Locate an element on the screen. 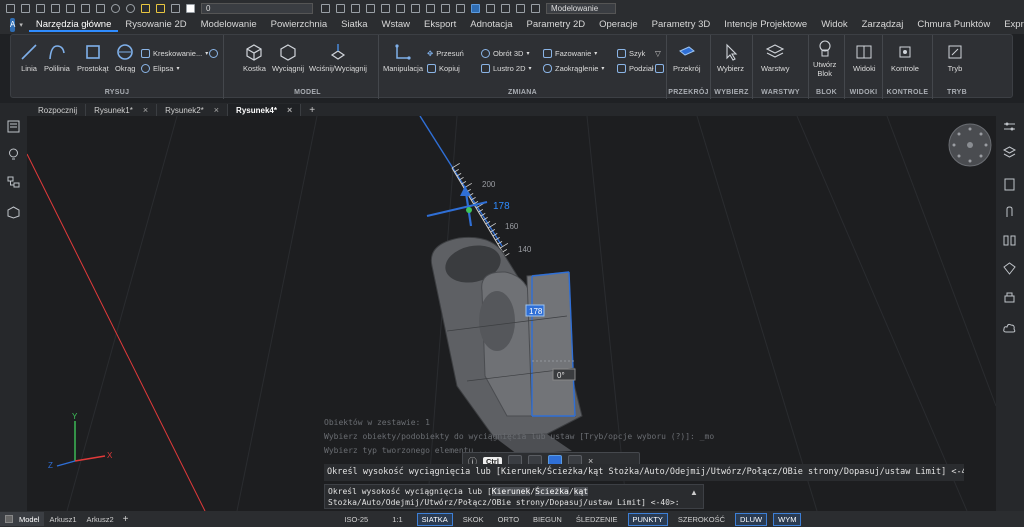 This screenshot has width=1024, height=527. model-tab: Model is located at coordinates (22, 519).